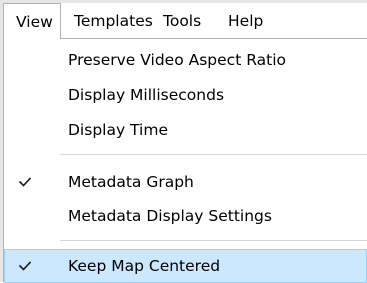  Describe the element at coordinates (118, 130) in the screenshot. I see `menu-item-label: Display Time` at that location.